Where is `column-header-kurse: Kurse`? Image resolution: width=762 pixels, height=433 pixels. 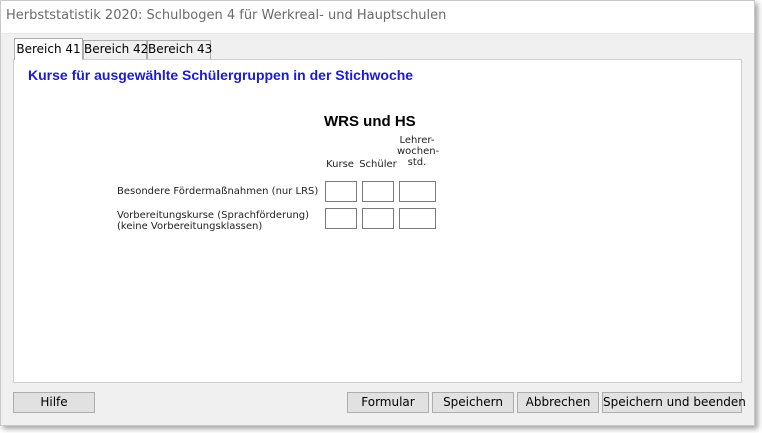 column-header-kurse: Kurse is located at coordinates (340, 164).